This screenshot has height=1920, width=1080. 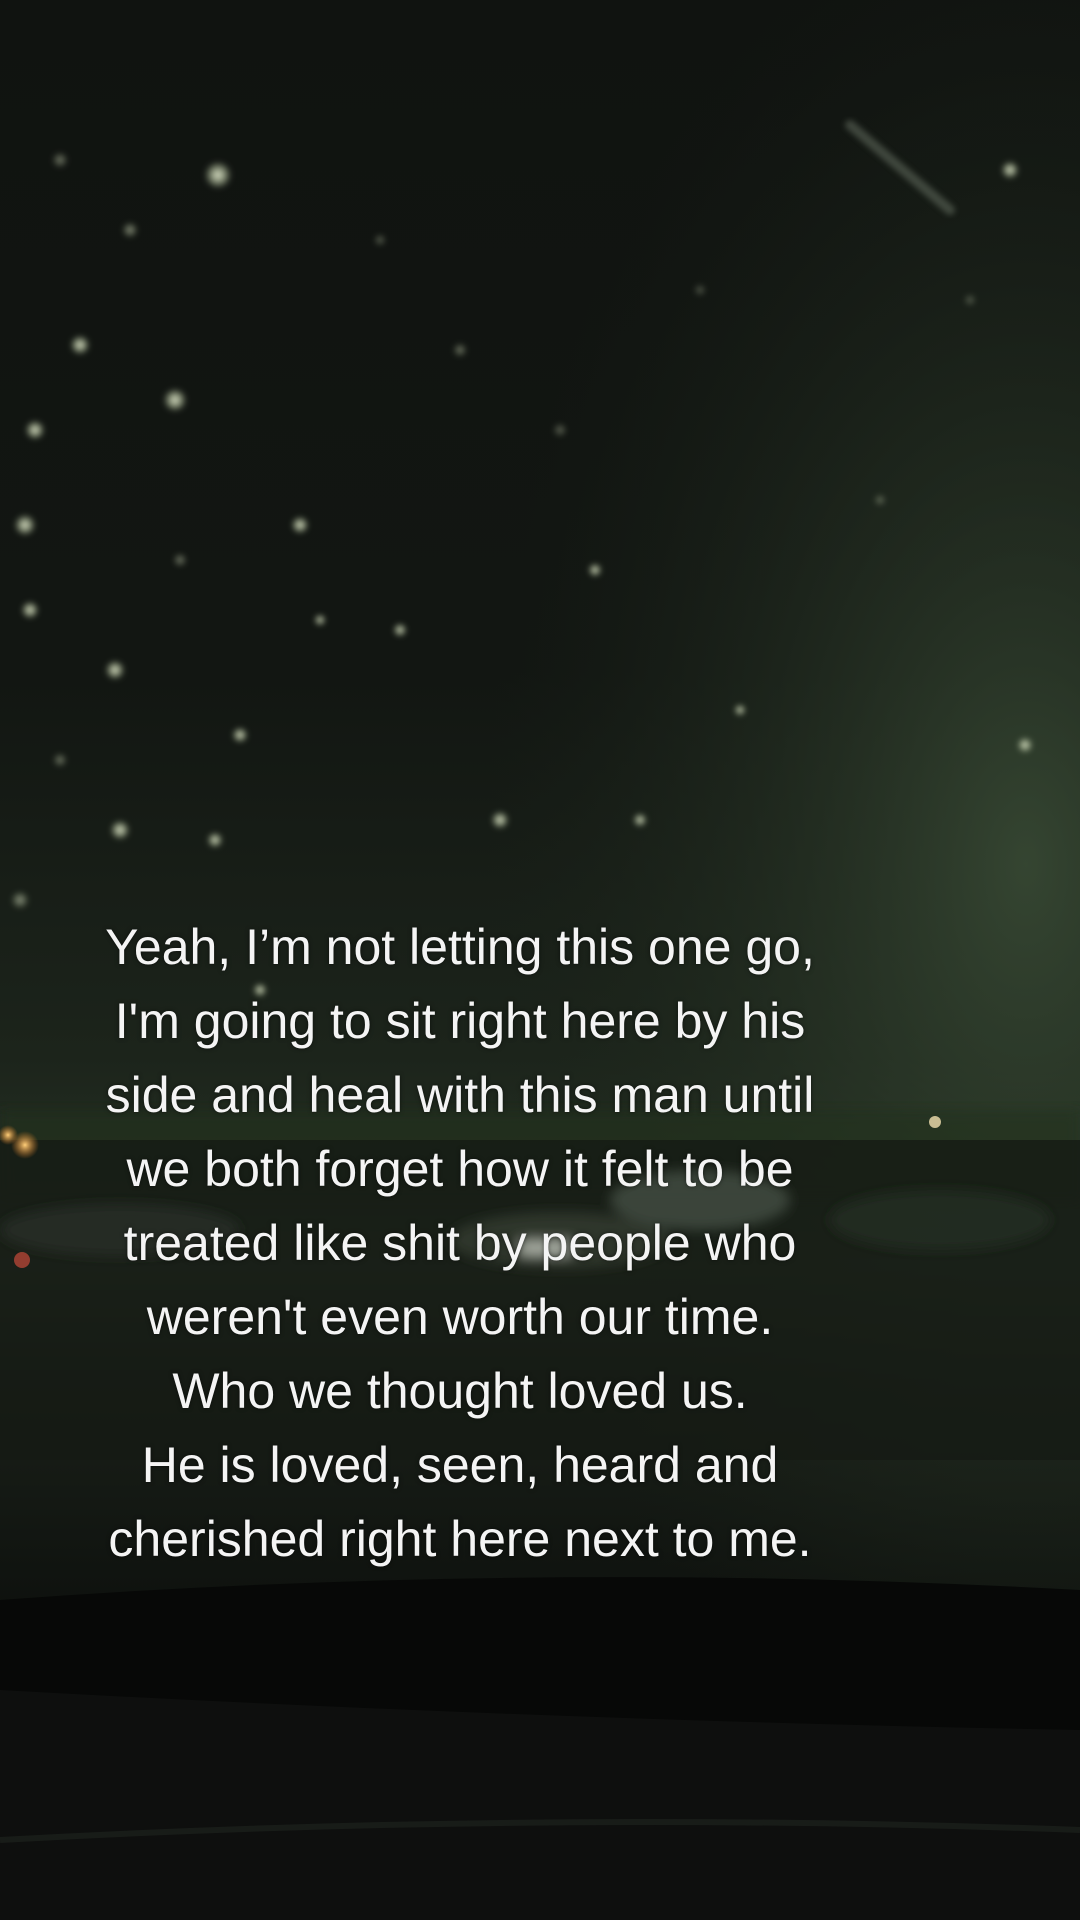 What do you see at coordinates (460, 1539) in the screenshot?
I see `caption-line-9: cherished right here next to me.` at bounding box center [460, 1539].